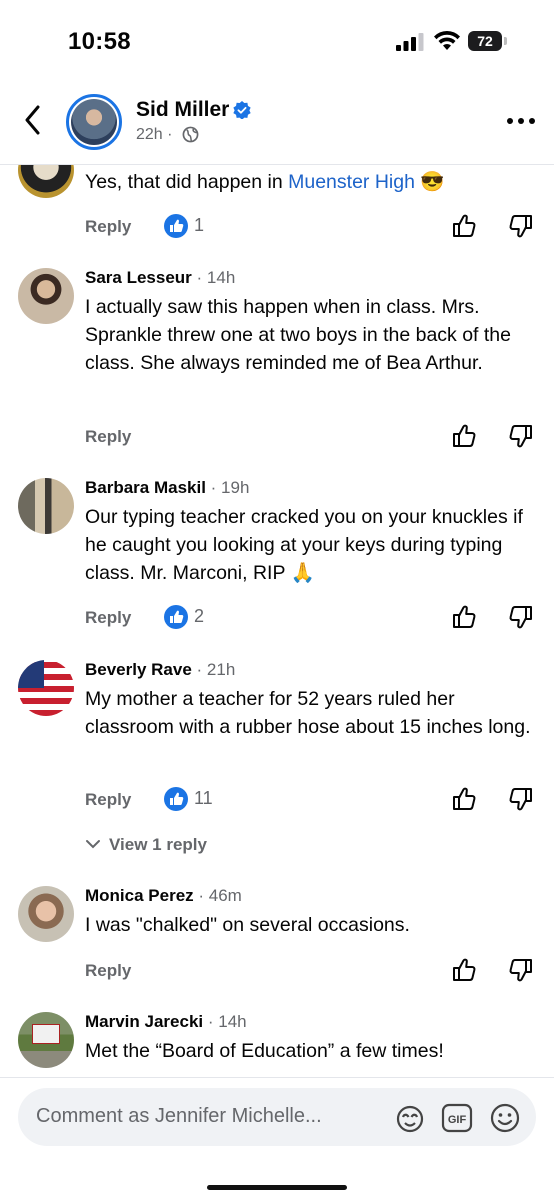  What do you see at coordinates (447, 40) in the screenshot?
I see `wifi-icon` at bounding box center [447, 40].